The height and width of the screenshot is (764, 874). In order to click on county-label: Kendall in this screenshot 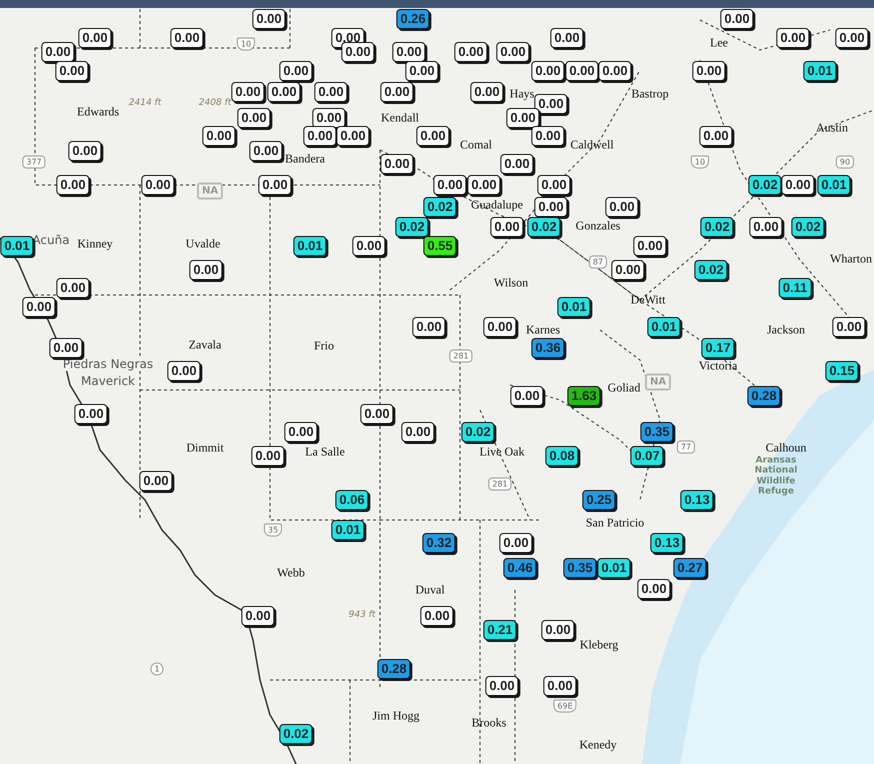, I will do `click(400, 118)`.